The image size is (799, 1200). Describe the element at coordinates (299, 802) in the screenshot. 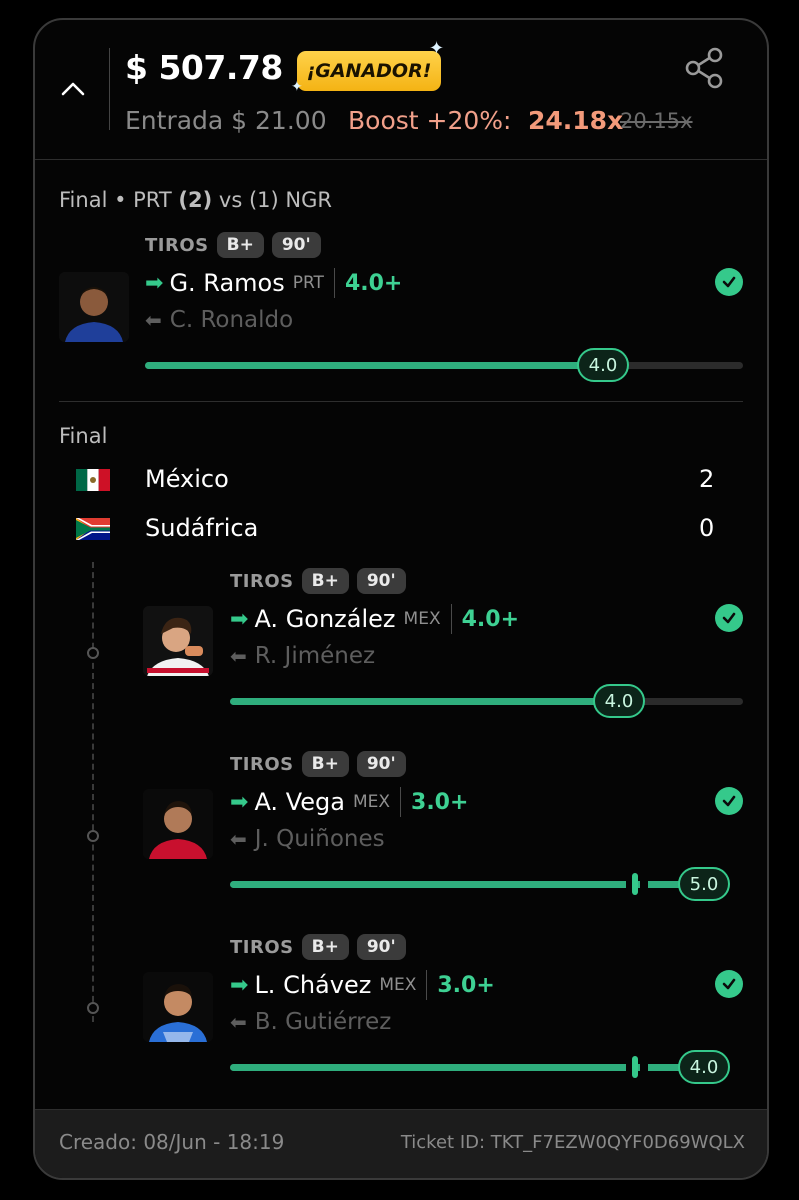

I see `player-name: A. Vega` at that location.